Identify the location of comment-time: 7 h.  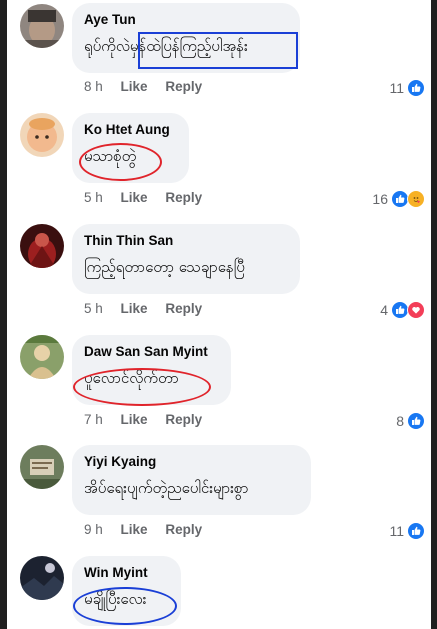
(93, 419).